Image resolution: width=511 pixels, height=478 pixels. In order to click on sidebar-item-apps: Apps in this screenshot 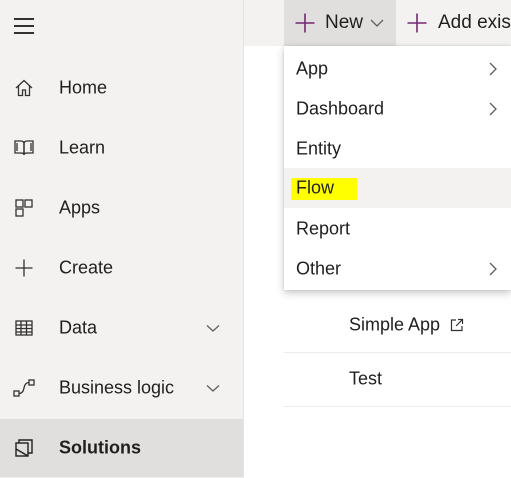, I will do `click(121, 208)`.